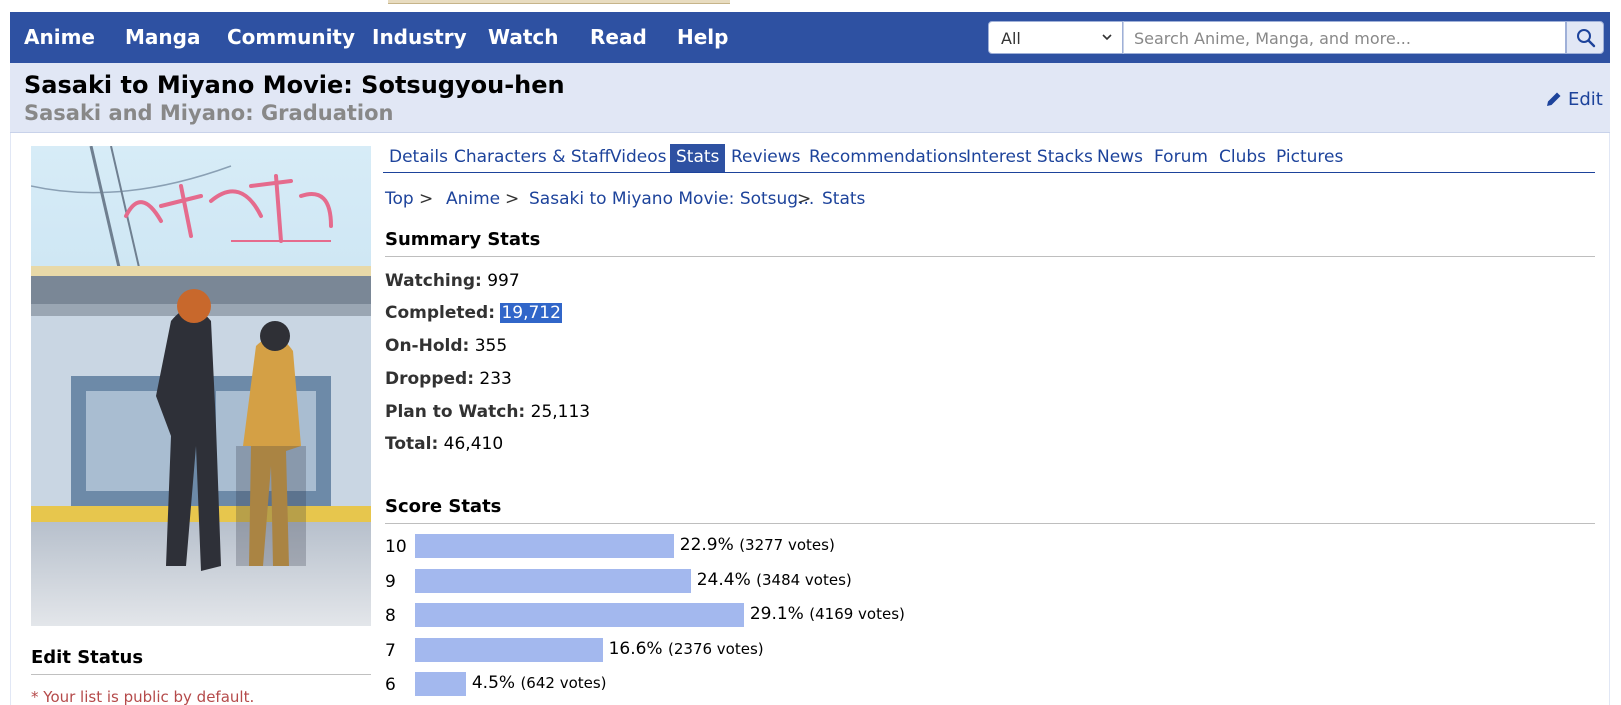 This screenshot has height=705, width=1621. Describe the element at coordinates (1309, 158) in the screenshot. I see `tab-pictures: Pictures` at that location.